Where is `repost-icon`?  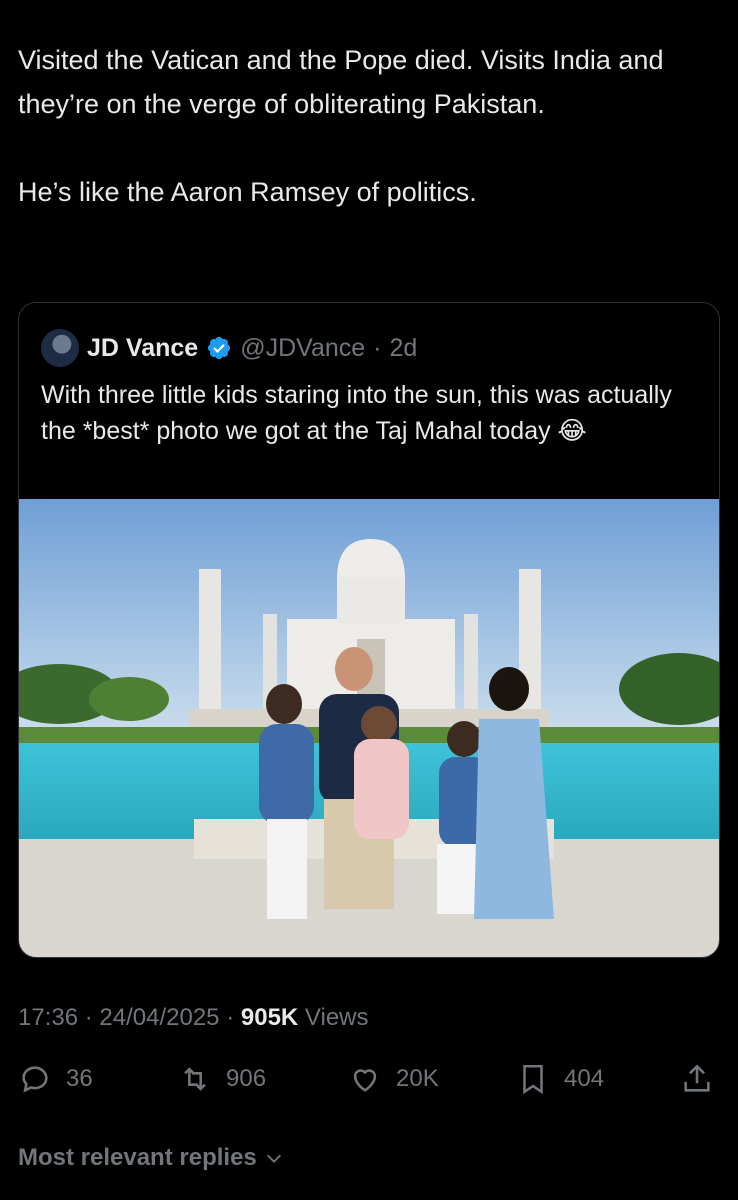 repost-icon is located at coordinates (195, 1079).